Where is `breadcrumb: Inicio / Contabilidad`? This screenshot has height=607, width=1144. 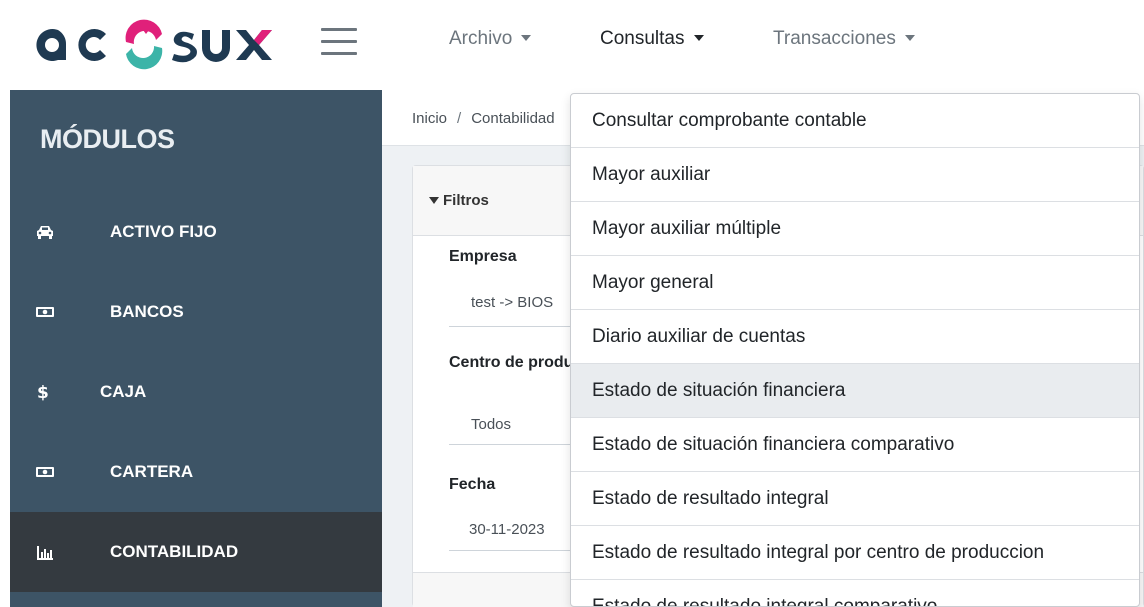 breadcrumb: Inicio / Contabilidad is located at coordinates (483, 118).